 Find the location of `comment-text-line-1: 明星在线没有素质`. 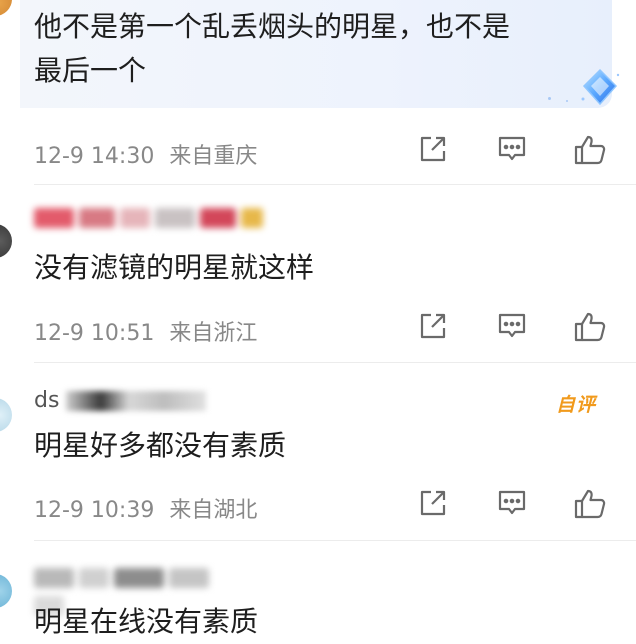

comment-text-line-1: 明星在线没有素质 is located at coordinates (146, 621).